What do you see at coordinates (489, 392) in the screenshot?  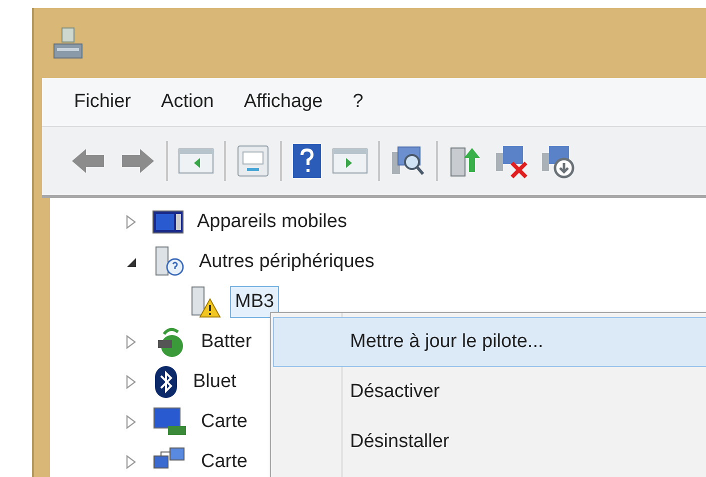 I see `context-menu-item: Désactiver` at bounding box center [489, 392].